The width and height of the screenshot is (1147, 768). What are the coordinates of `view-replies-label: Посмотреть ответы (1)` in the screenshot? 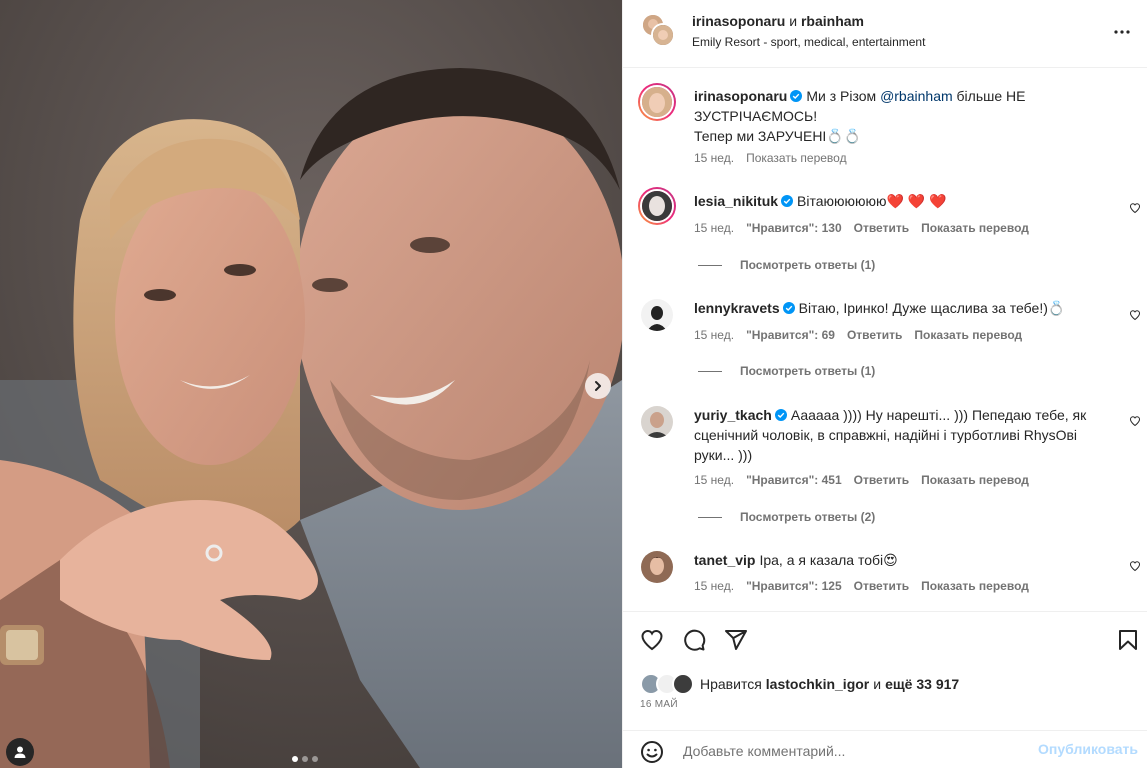 It's located at (808, 371).